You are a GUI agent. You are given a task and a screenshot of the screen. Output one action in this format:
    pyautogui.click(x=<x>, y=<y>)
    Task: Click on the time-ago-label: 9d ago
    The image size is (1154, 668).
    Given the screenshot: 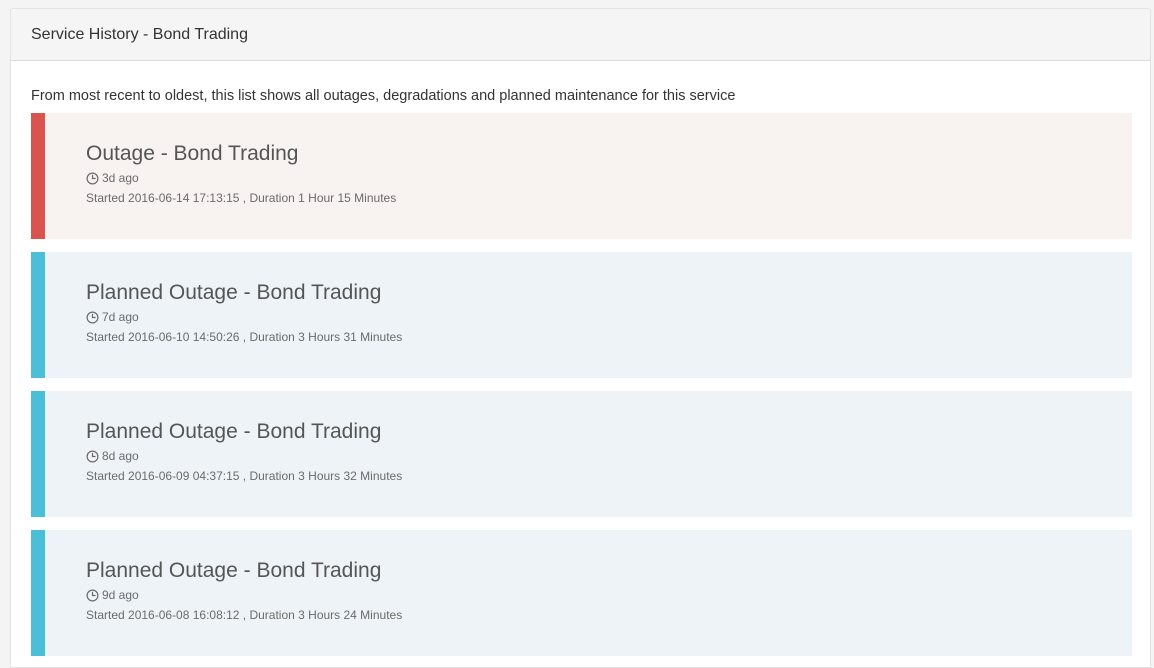 What is the action you would take?
    pyautogui.click(x=120, y=595)
    